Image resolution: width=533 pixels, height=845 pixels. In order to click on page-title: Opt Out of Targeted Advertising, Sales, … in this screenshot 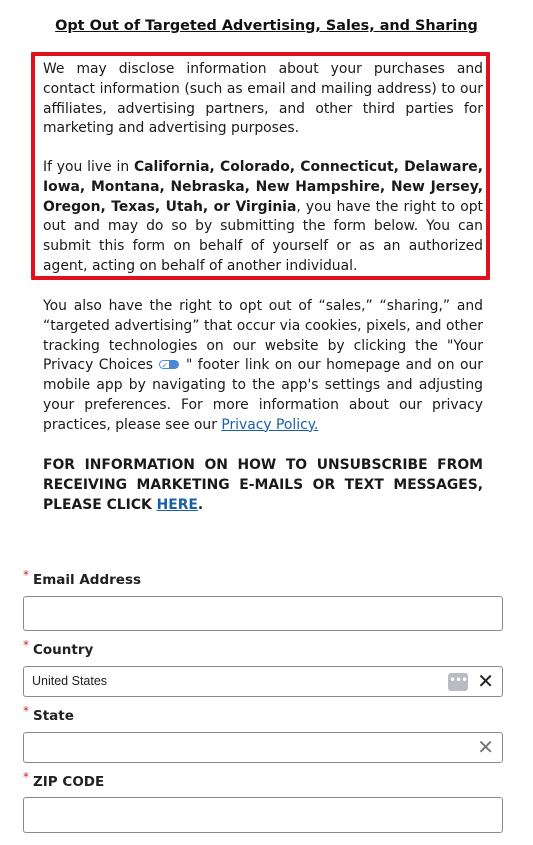, I will do `click(266, 26)`.